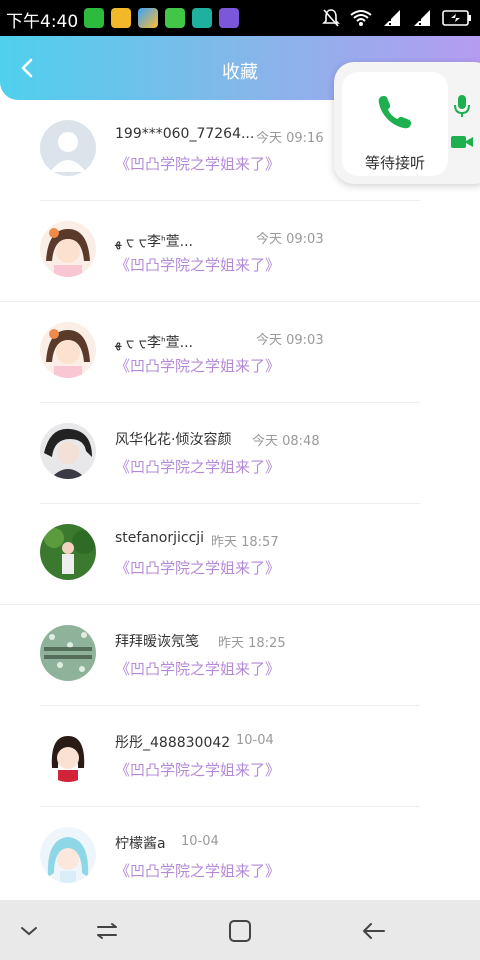 Image resolution: width=480 pixels, height=960 pixels. I want to click on contact-name: 柠檬酱a, so click(140, 844).